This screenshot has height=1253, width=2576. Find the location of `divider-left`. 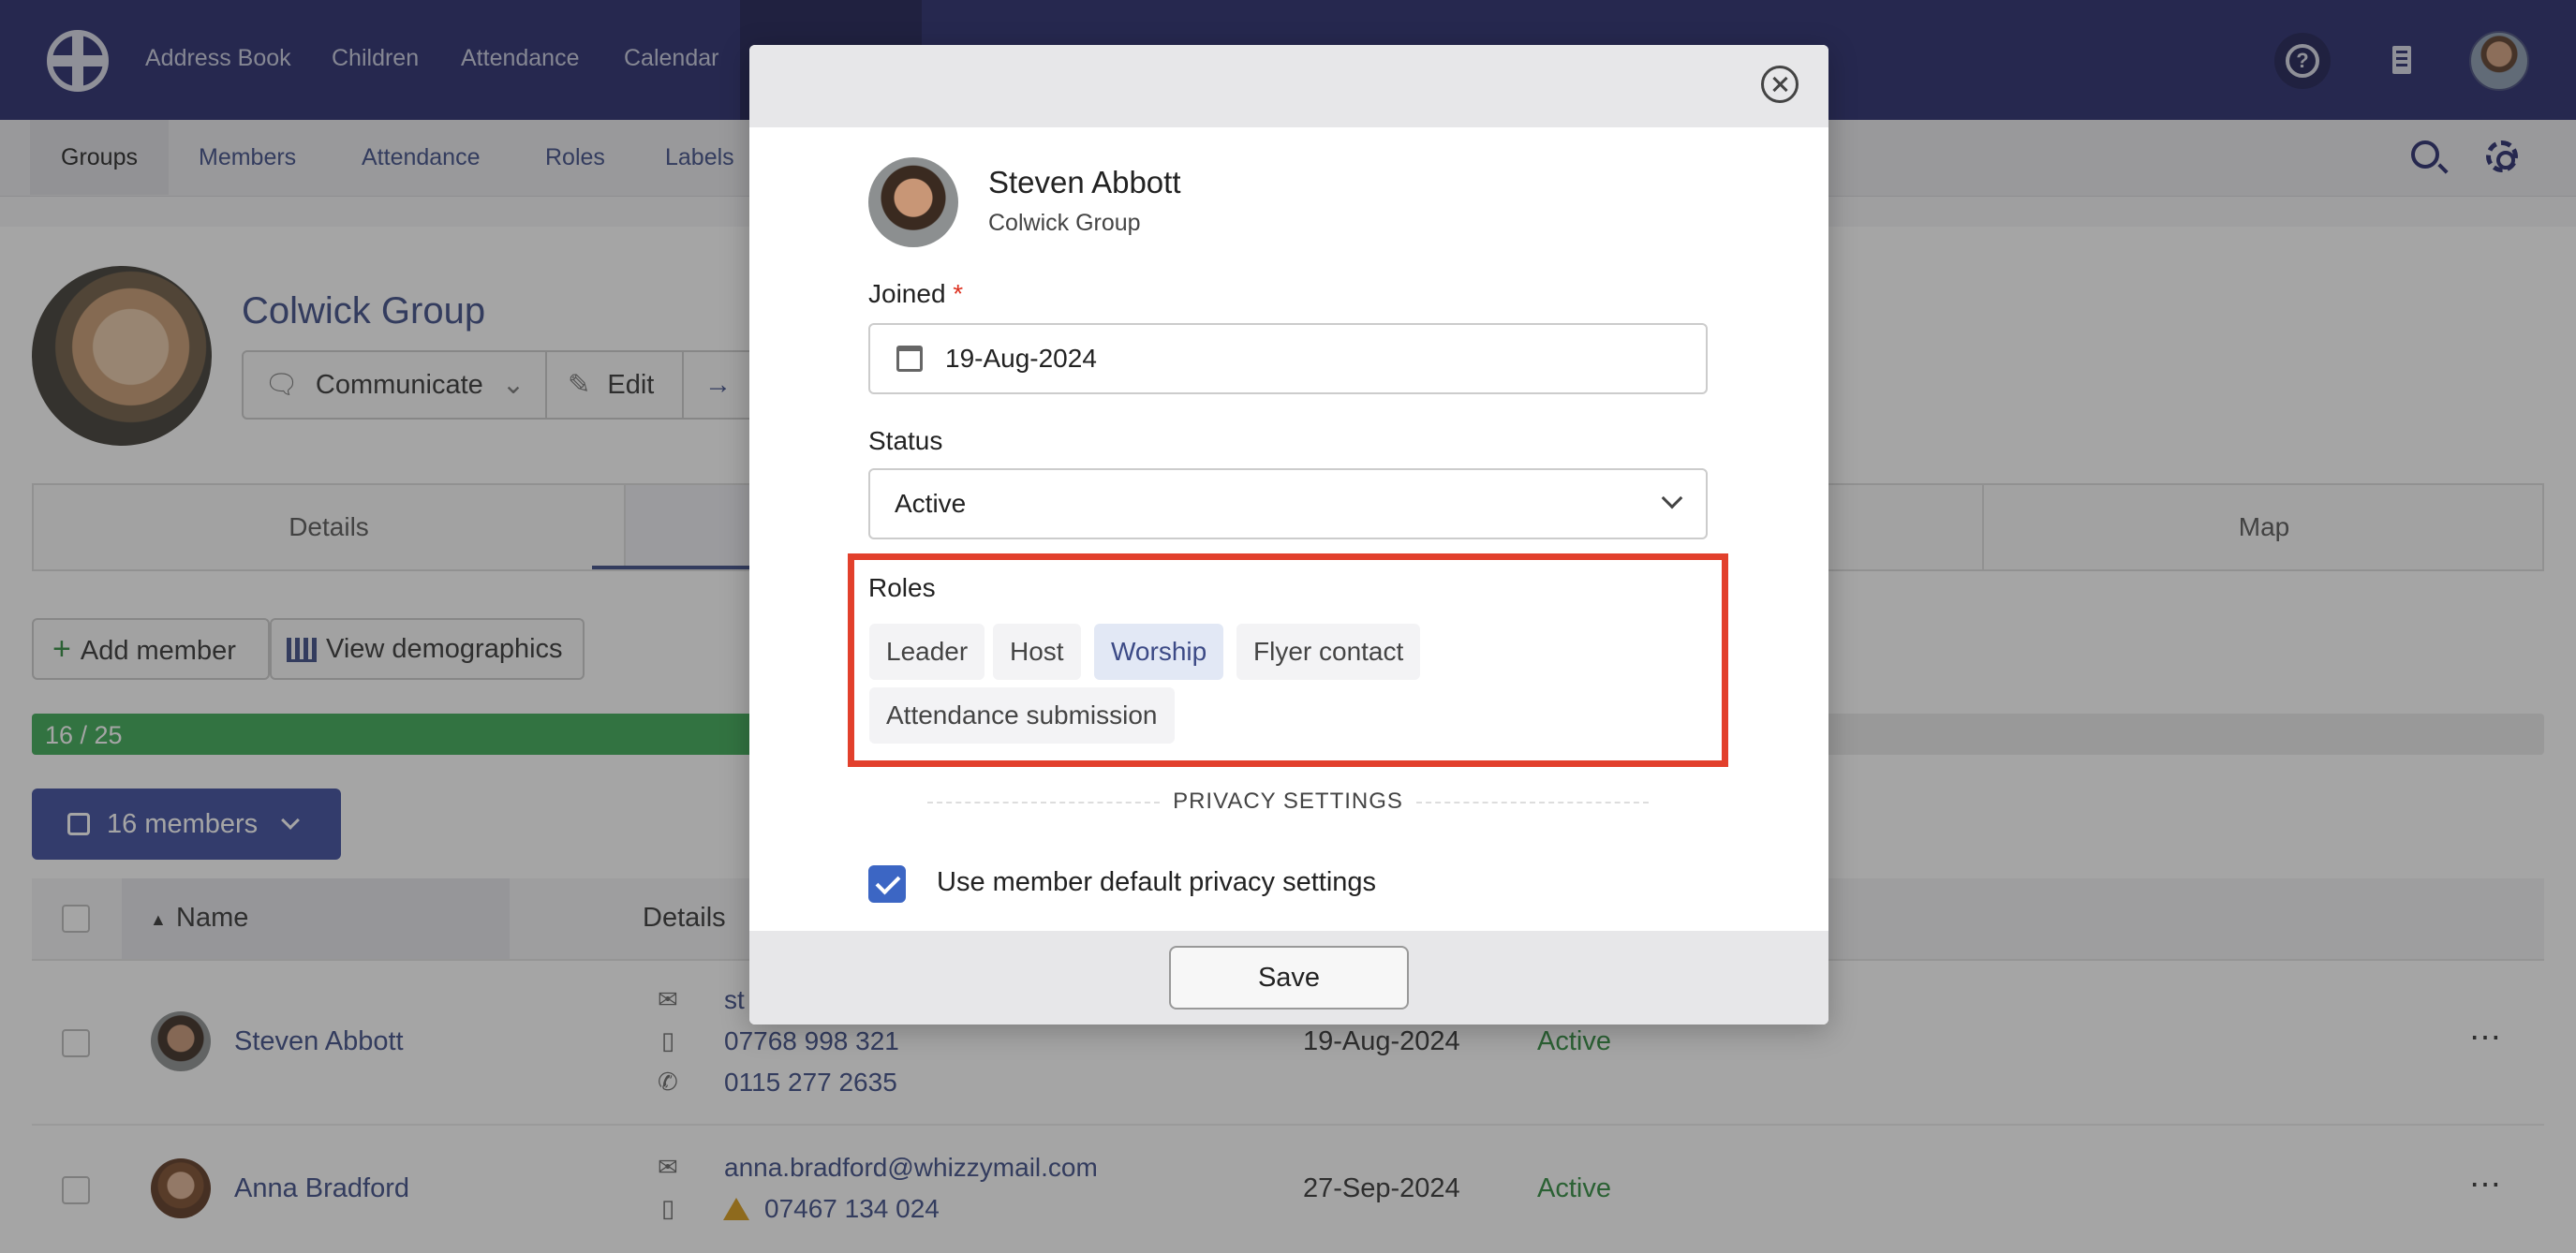

divider-left is located at coordinates (1043, 802).